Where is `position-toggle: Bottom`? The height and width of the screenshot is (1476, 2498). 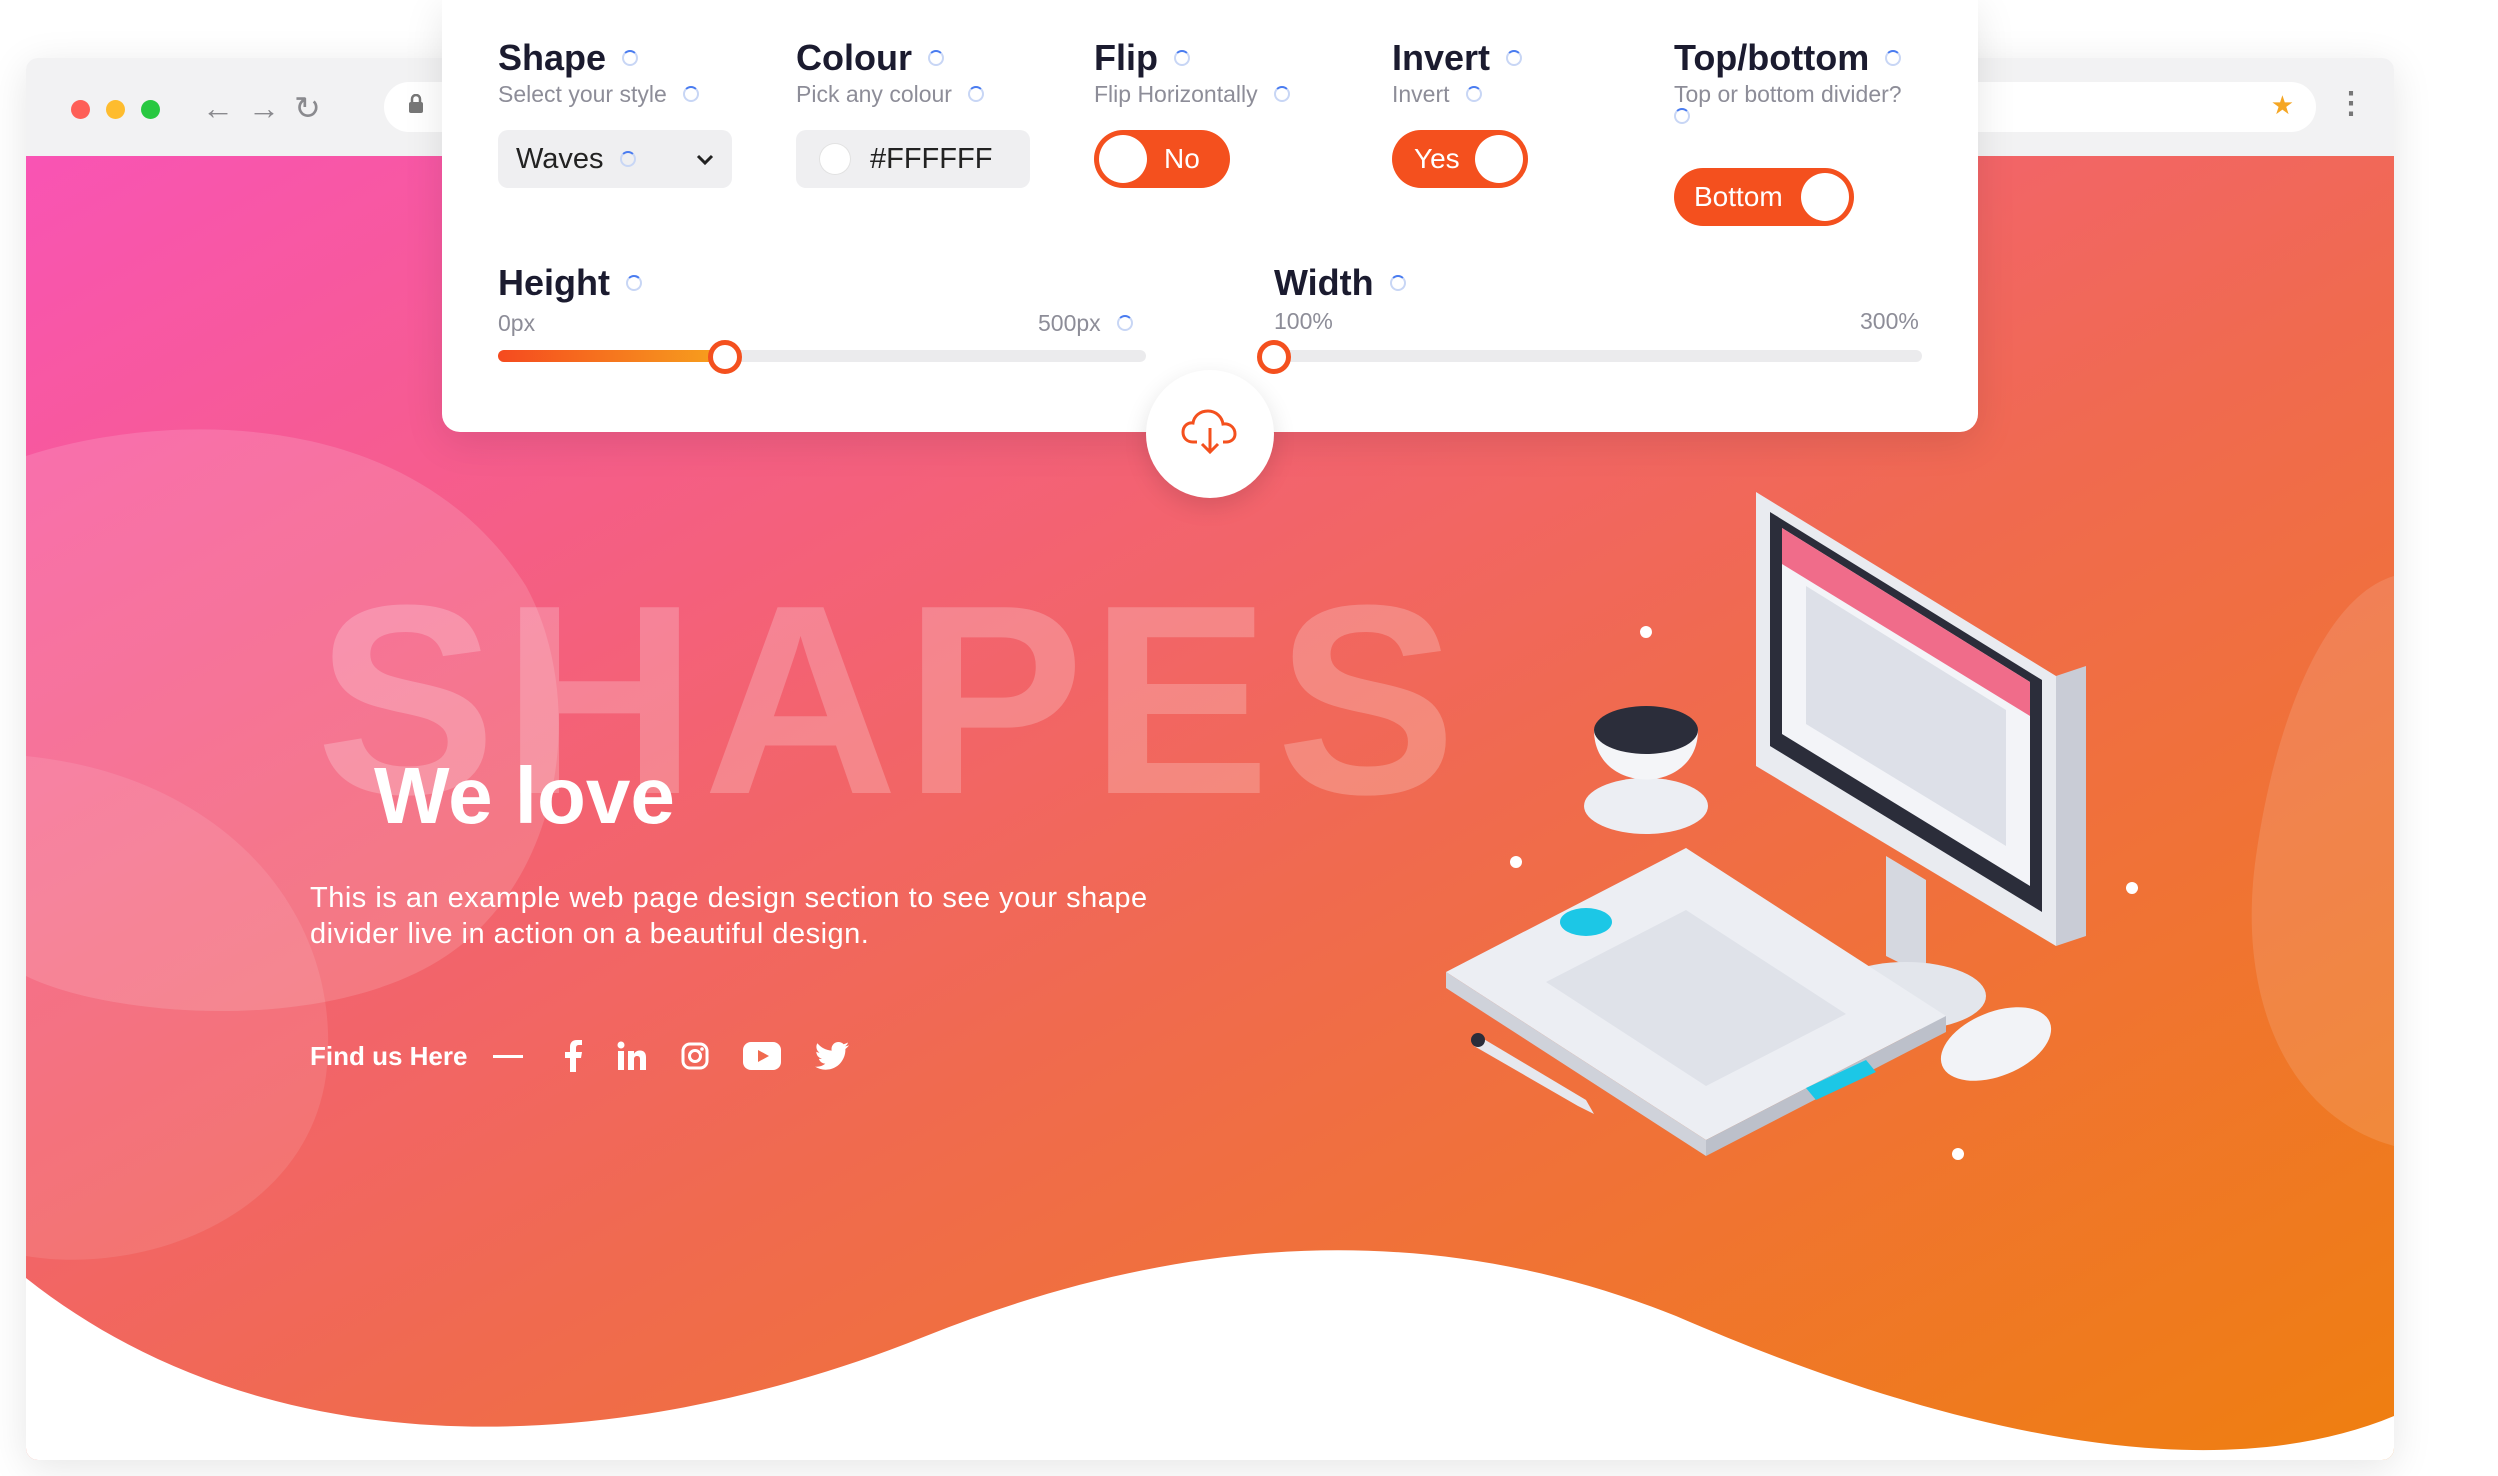 position-toggle: Bottom is located at coordinates (1764, 197).